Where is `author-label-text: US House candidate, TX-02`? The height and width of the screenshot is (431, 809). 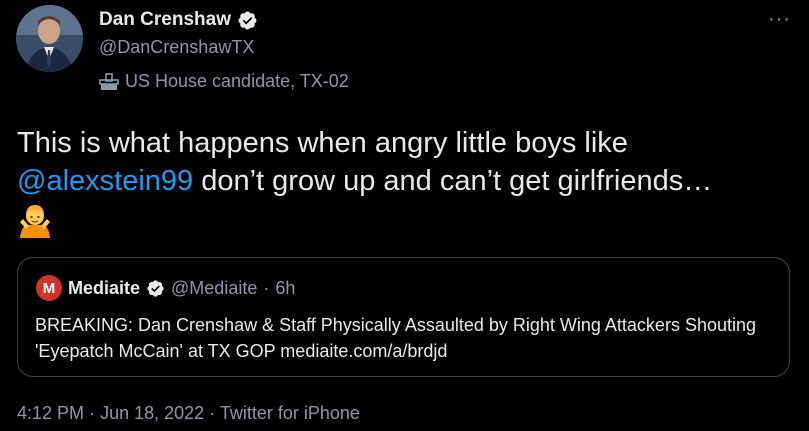 author-label-text: US House candidate, TX-02 is located at coordinates (237, 81).